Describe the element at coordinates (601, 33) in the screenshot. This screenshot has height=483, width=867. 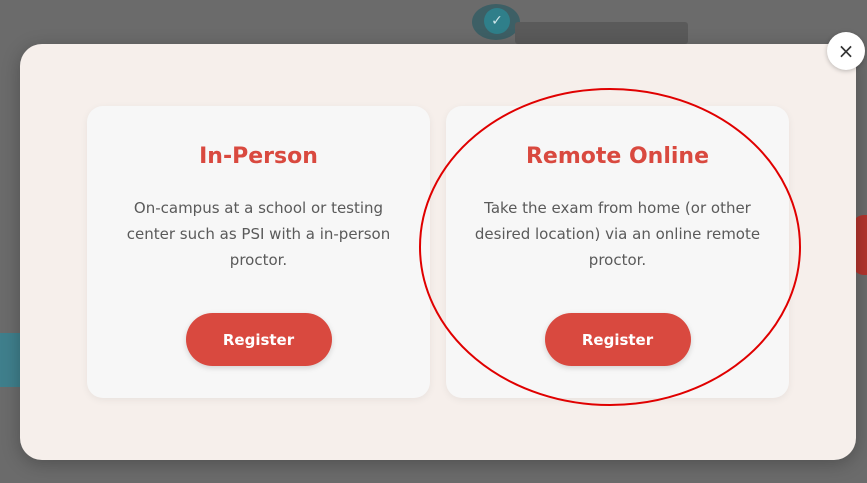
I see `background-progress-bar` at that location.